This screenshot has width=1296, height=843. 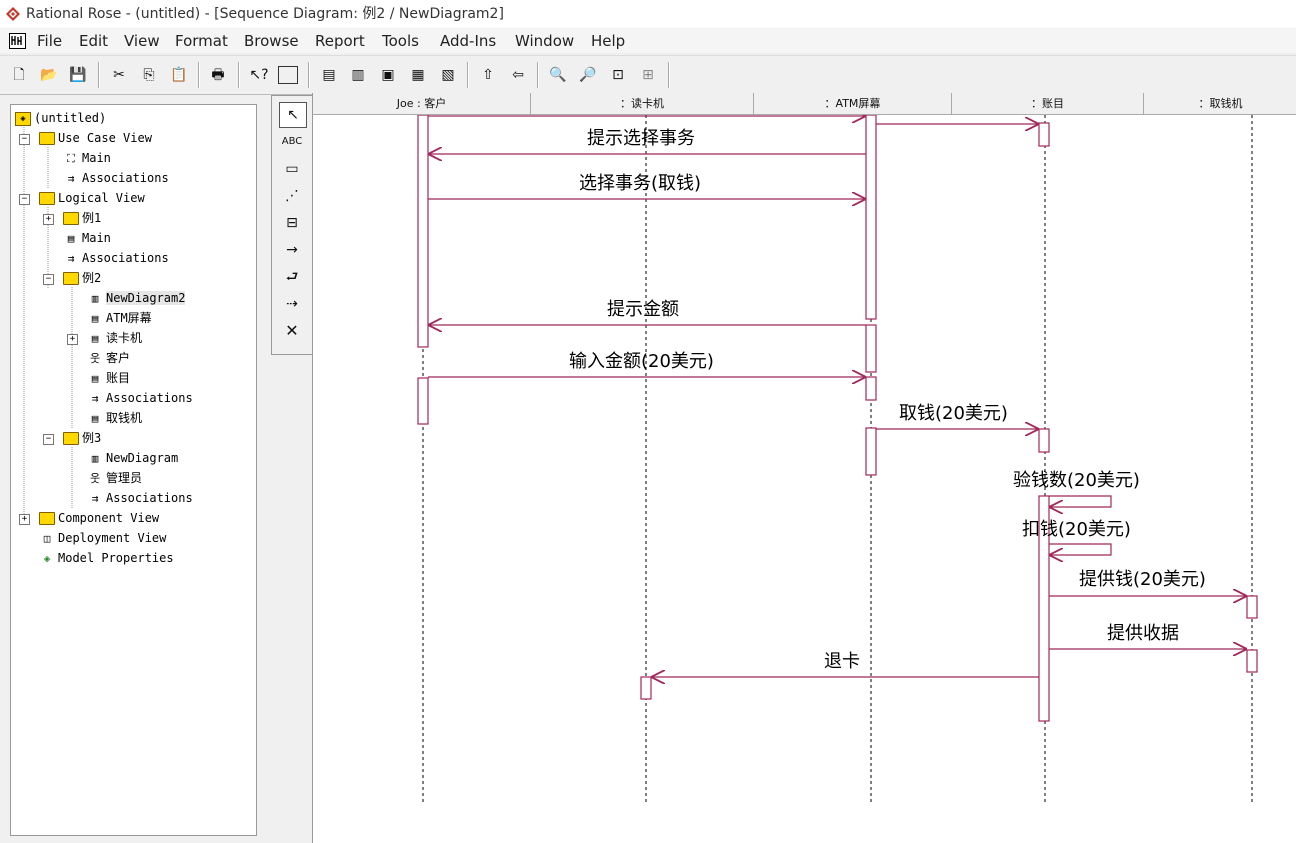 What do you see at coordinates (641, 361) in the screenshot?
I see `message-label-4: 输入金额(20美元)` at bounding box center [641, 361].